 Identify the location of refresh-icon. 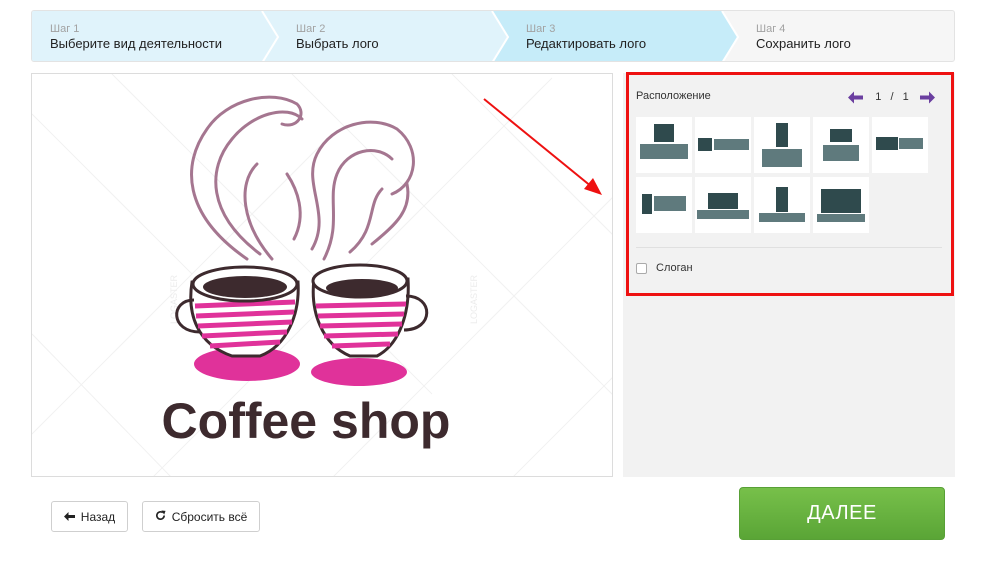
(160, 516).